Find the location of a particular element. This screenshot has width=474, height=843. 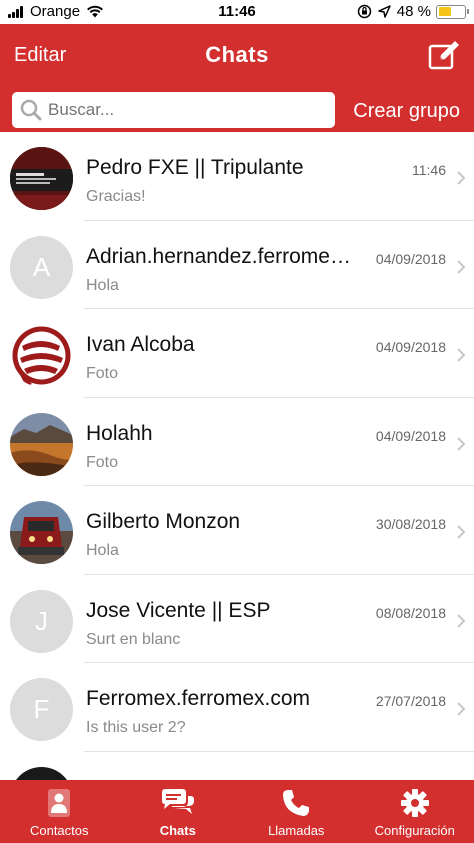

create-group-button: Crear grupo is located at coordinates (406, 111).